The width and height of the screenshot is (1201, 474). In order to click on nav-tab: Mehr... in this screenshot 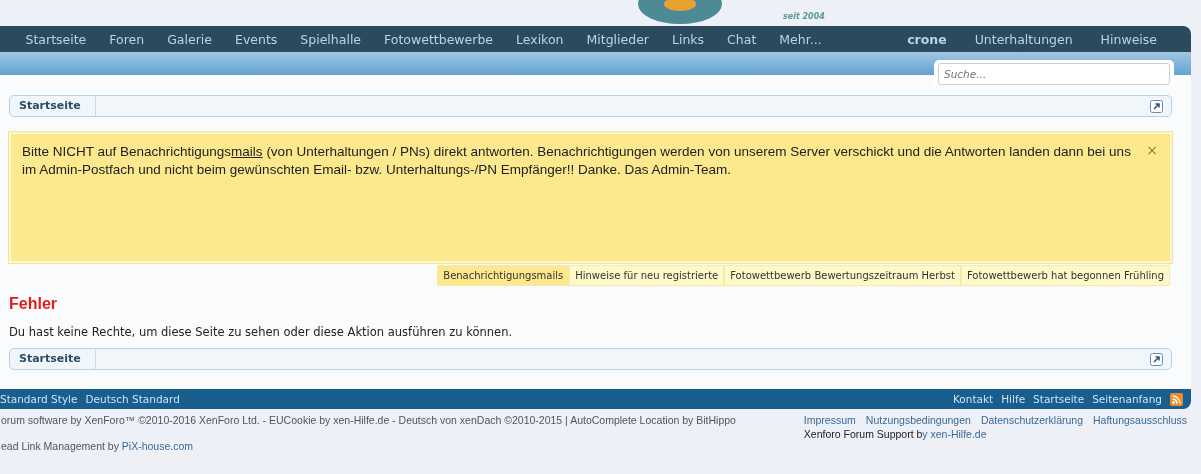, I will do `click(800, 39)`.